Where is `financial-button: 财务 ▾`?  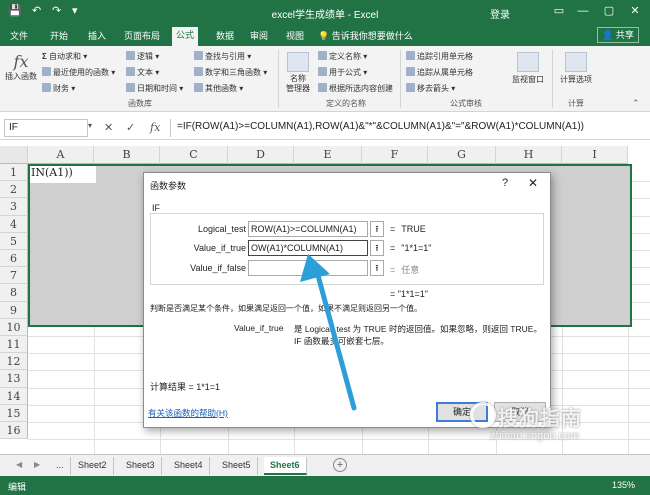 financial-button: 财务 ▾ is located at coordinates (58, 88).